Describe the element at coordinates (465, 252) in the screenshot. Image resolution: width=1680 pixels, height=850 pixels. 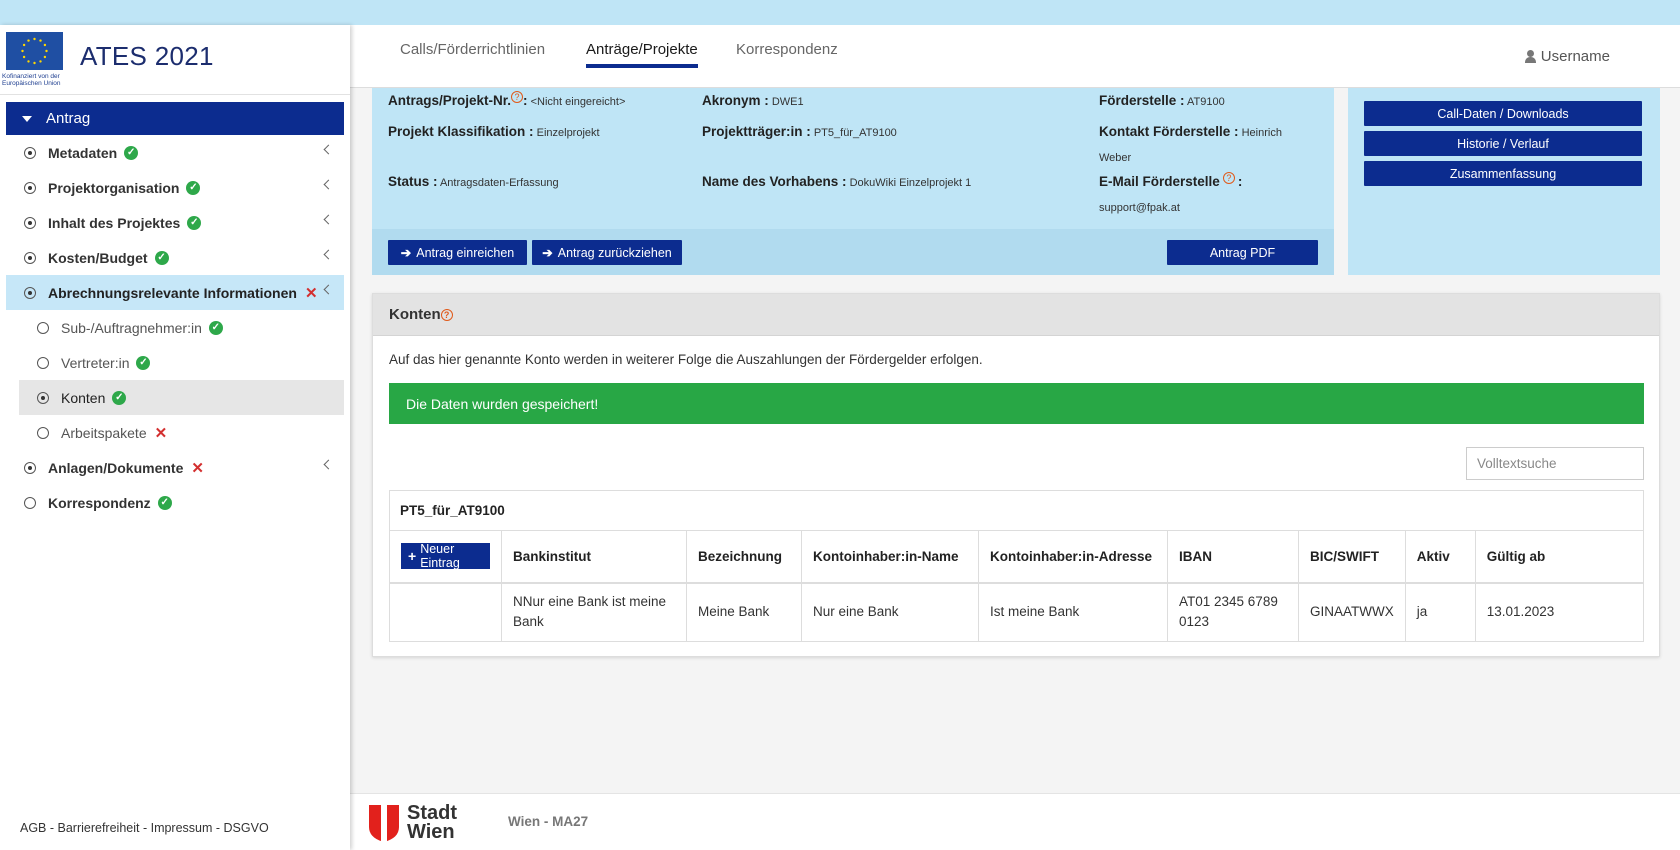
I see `button-label: Antrag einreichen` at that location.